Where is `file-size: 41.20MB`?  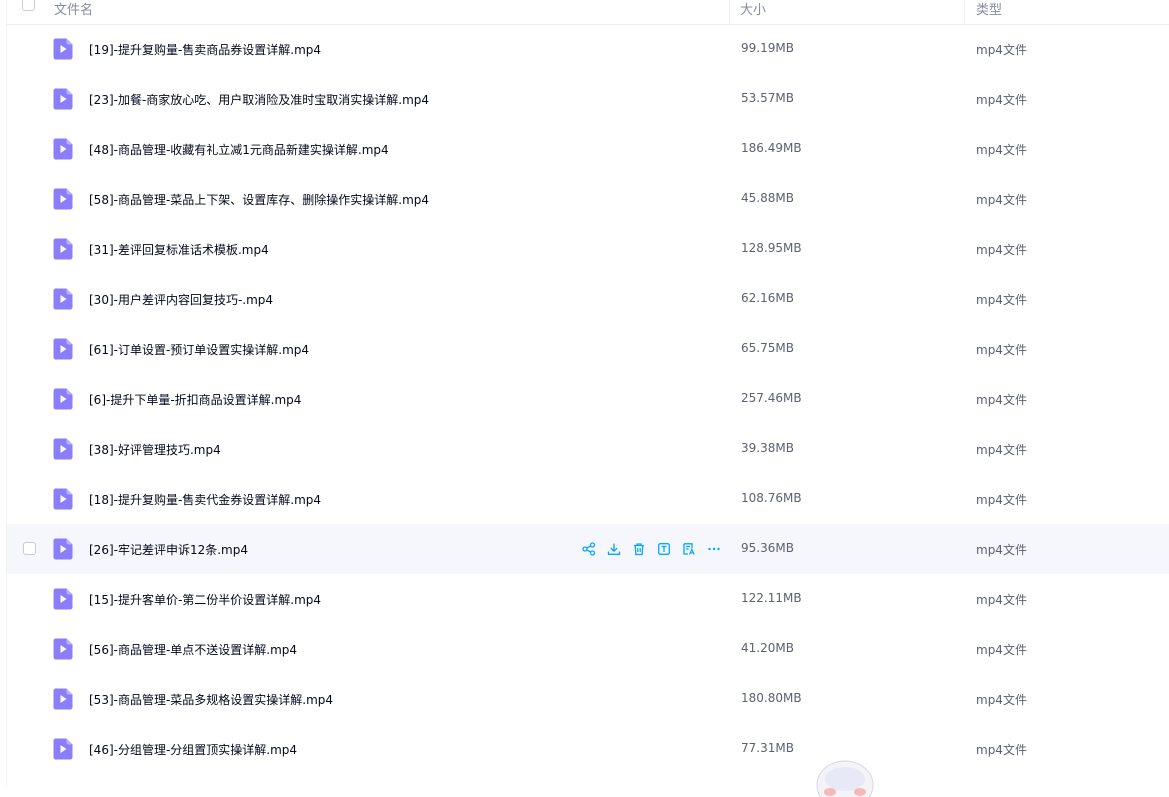
file-size: 41.20MB is located at coordinates (767, 648).